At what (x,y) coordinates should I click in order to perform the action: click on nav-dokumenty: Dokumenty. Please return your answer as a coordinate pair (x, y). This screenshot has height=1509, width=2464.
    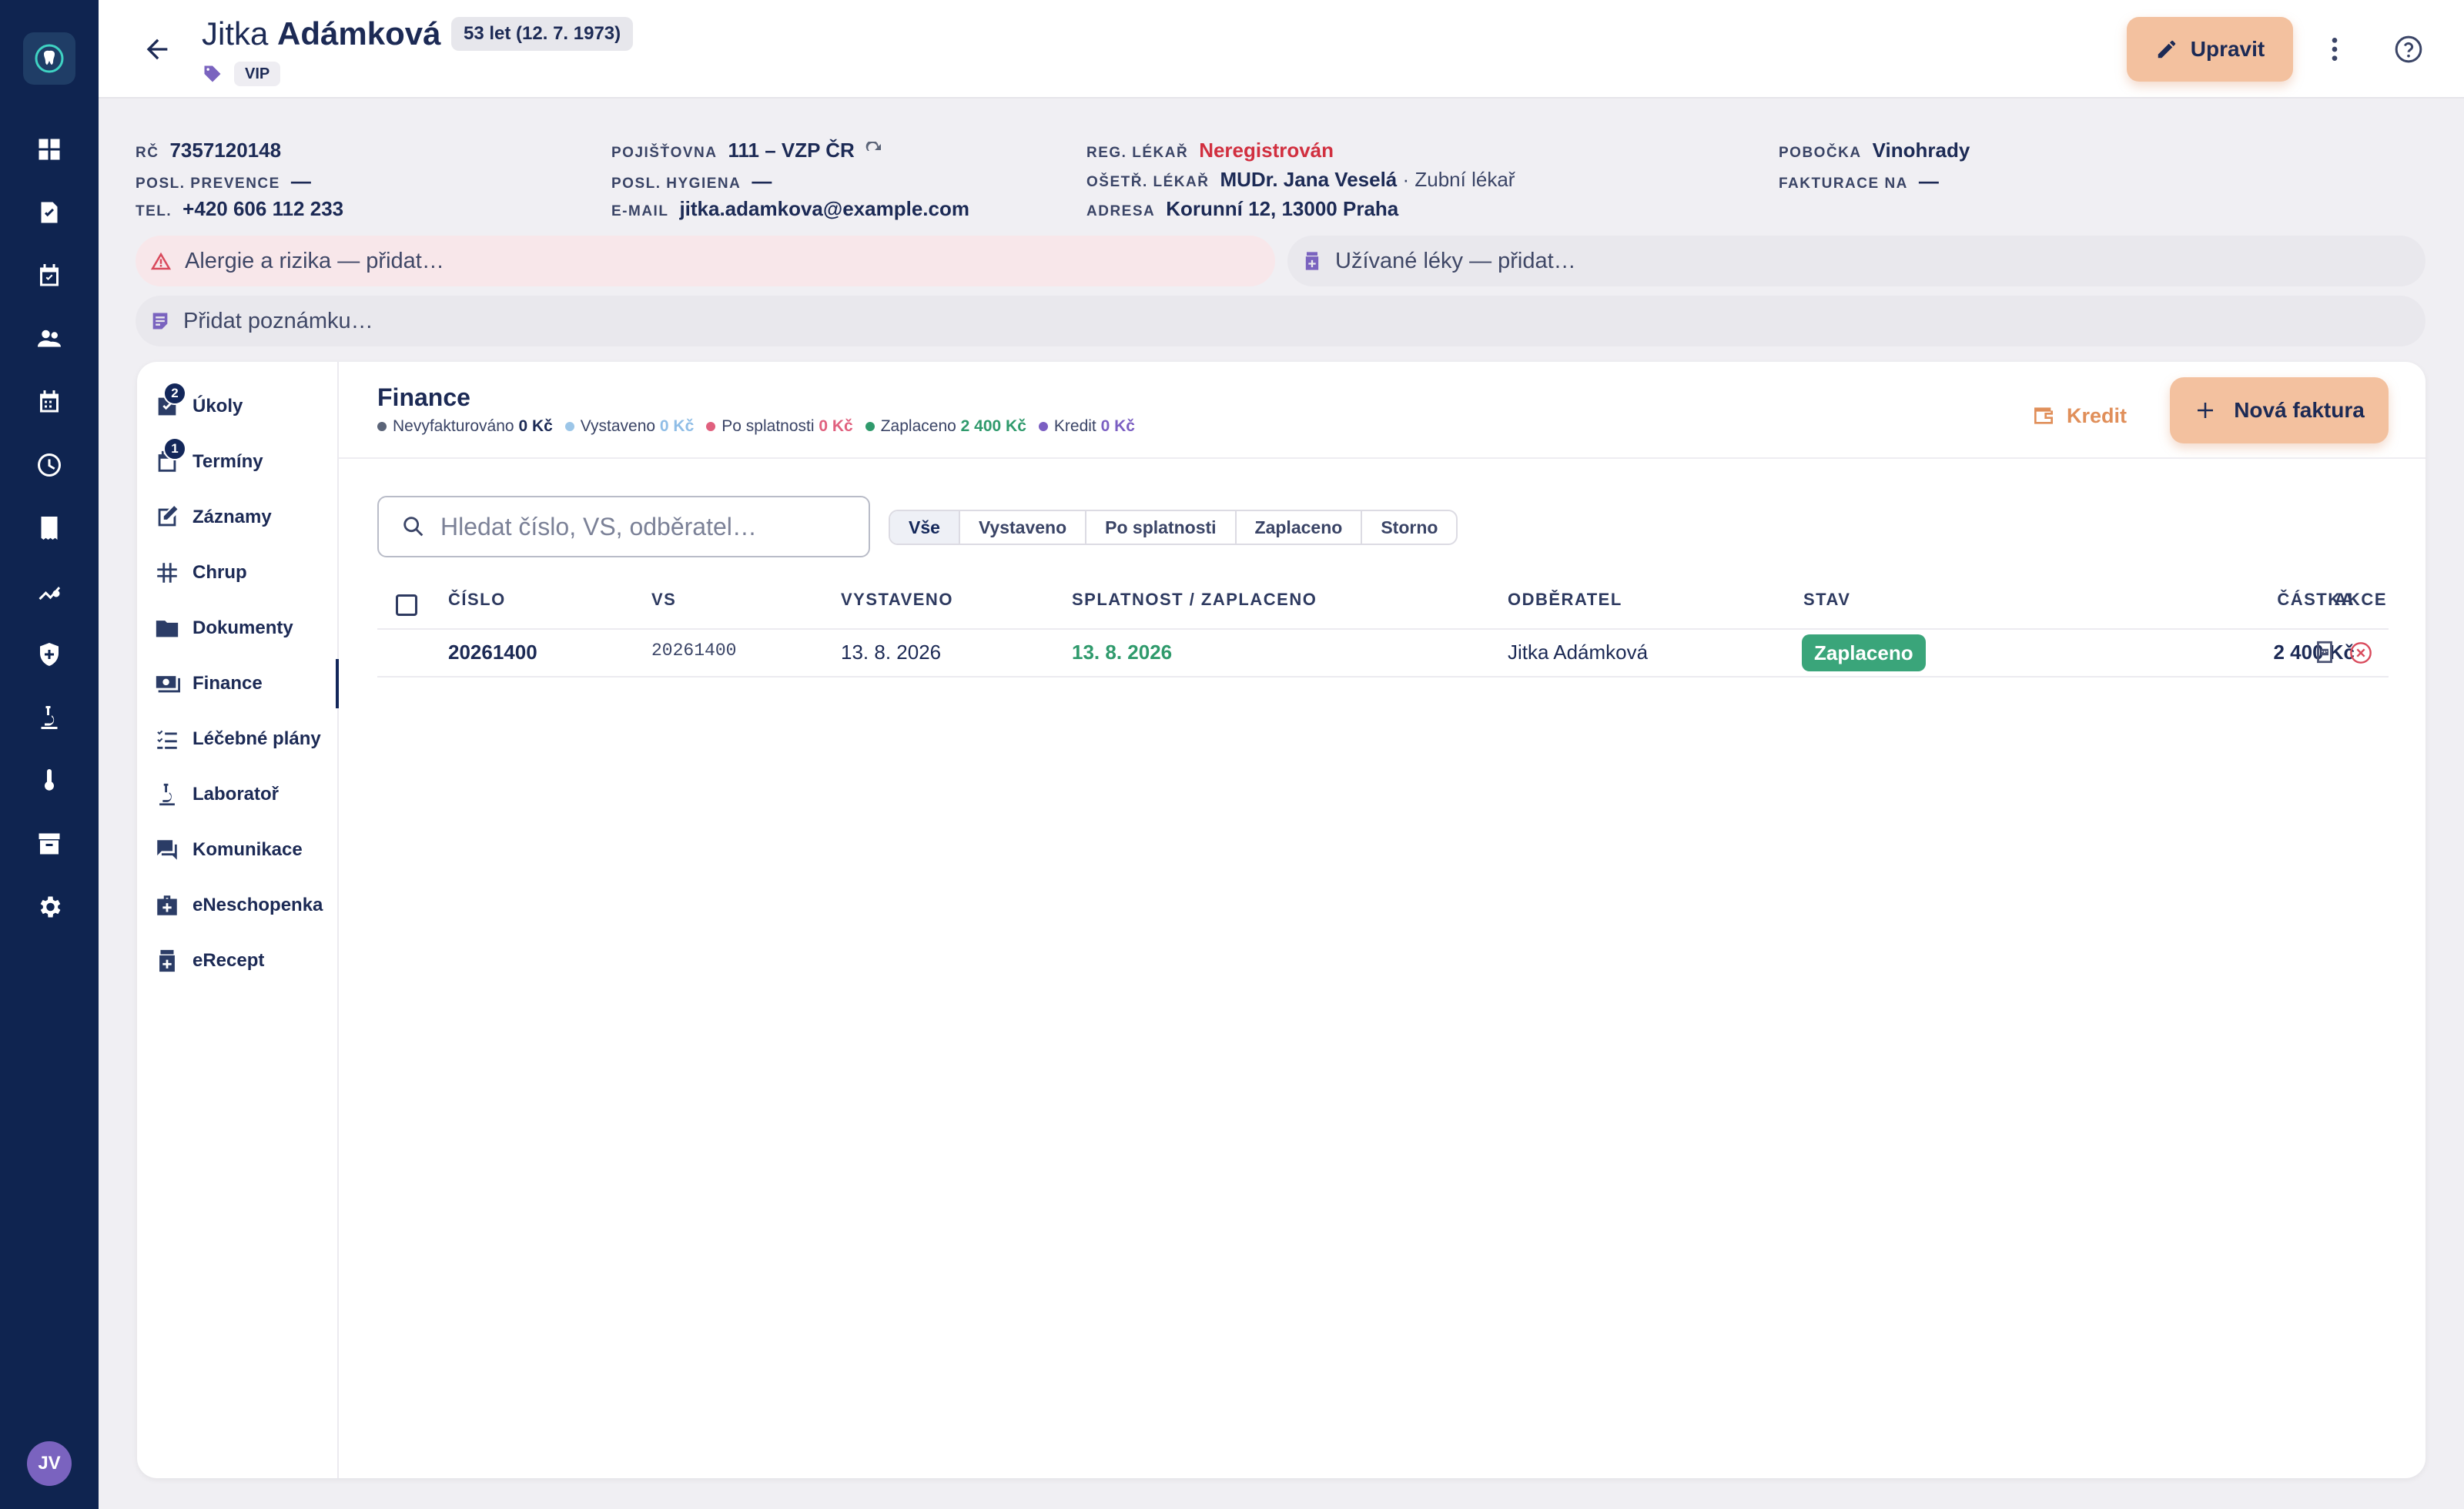
    Looking at the image, I should click on (247, 628).